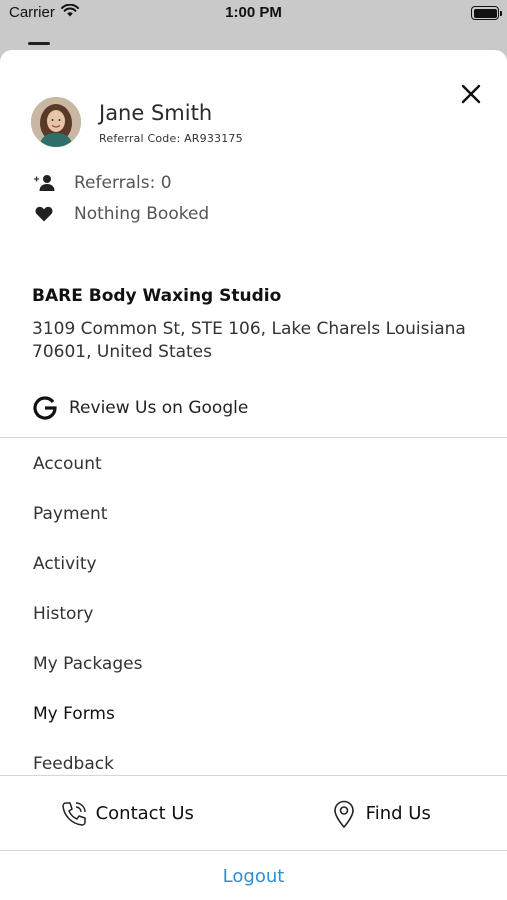 The image size is (507, 900). I want to click on find-us-label: Find Us, so click(398, 813).